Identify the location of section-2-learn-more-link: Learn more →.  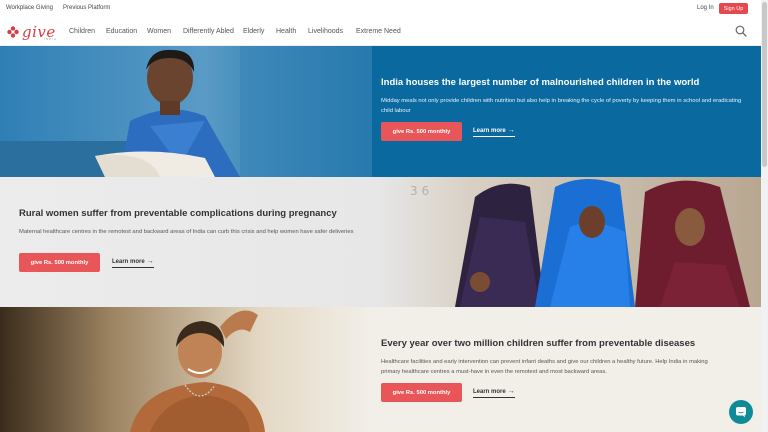
(133, 263).